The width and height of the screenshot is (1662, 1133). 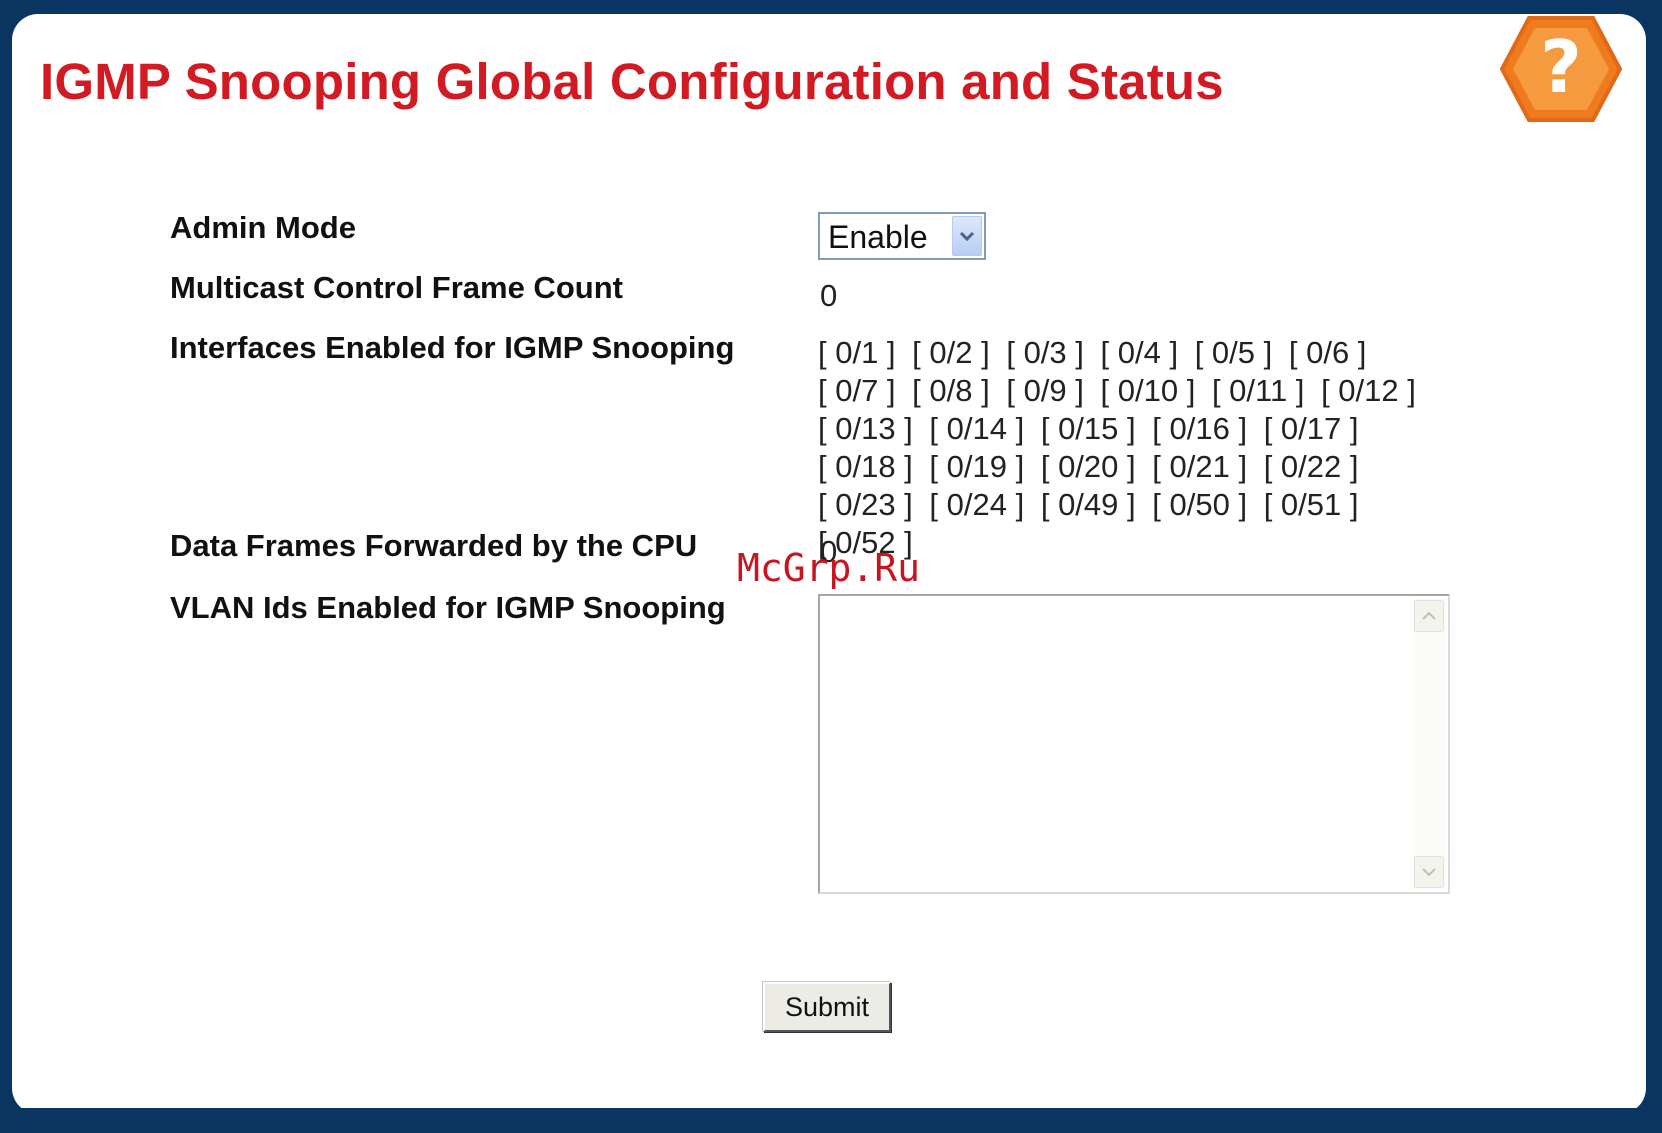 I want to click on help-question-icon: ?, so click(x=1561, y=69).